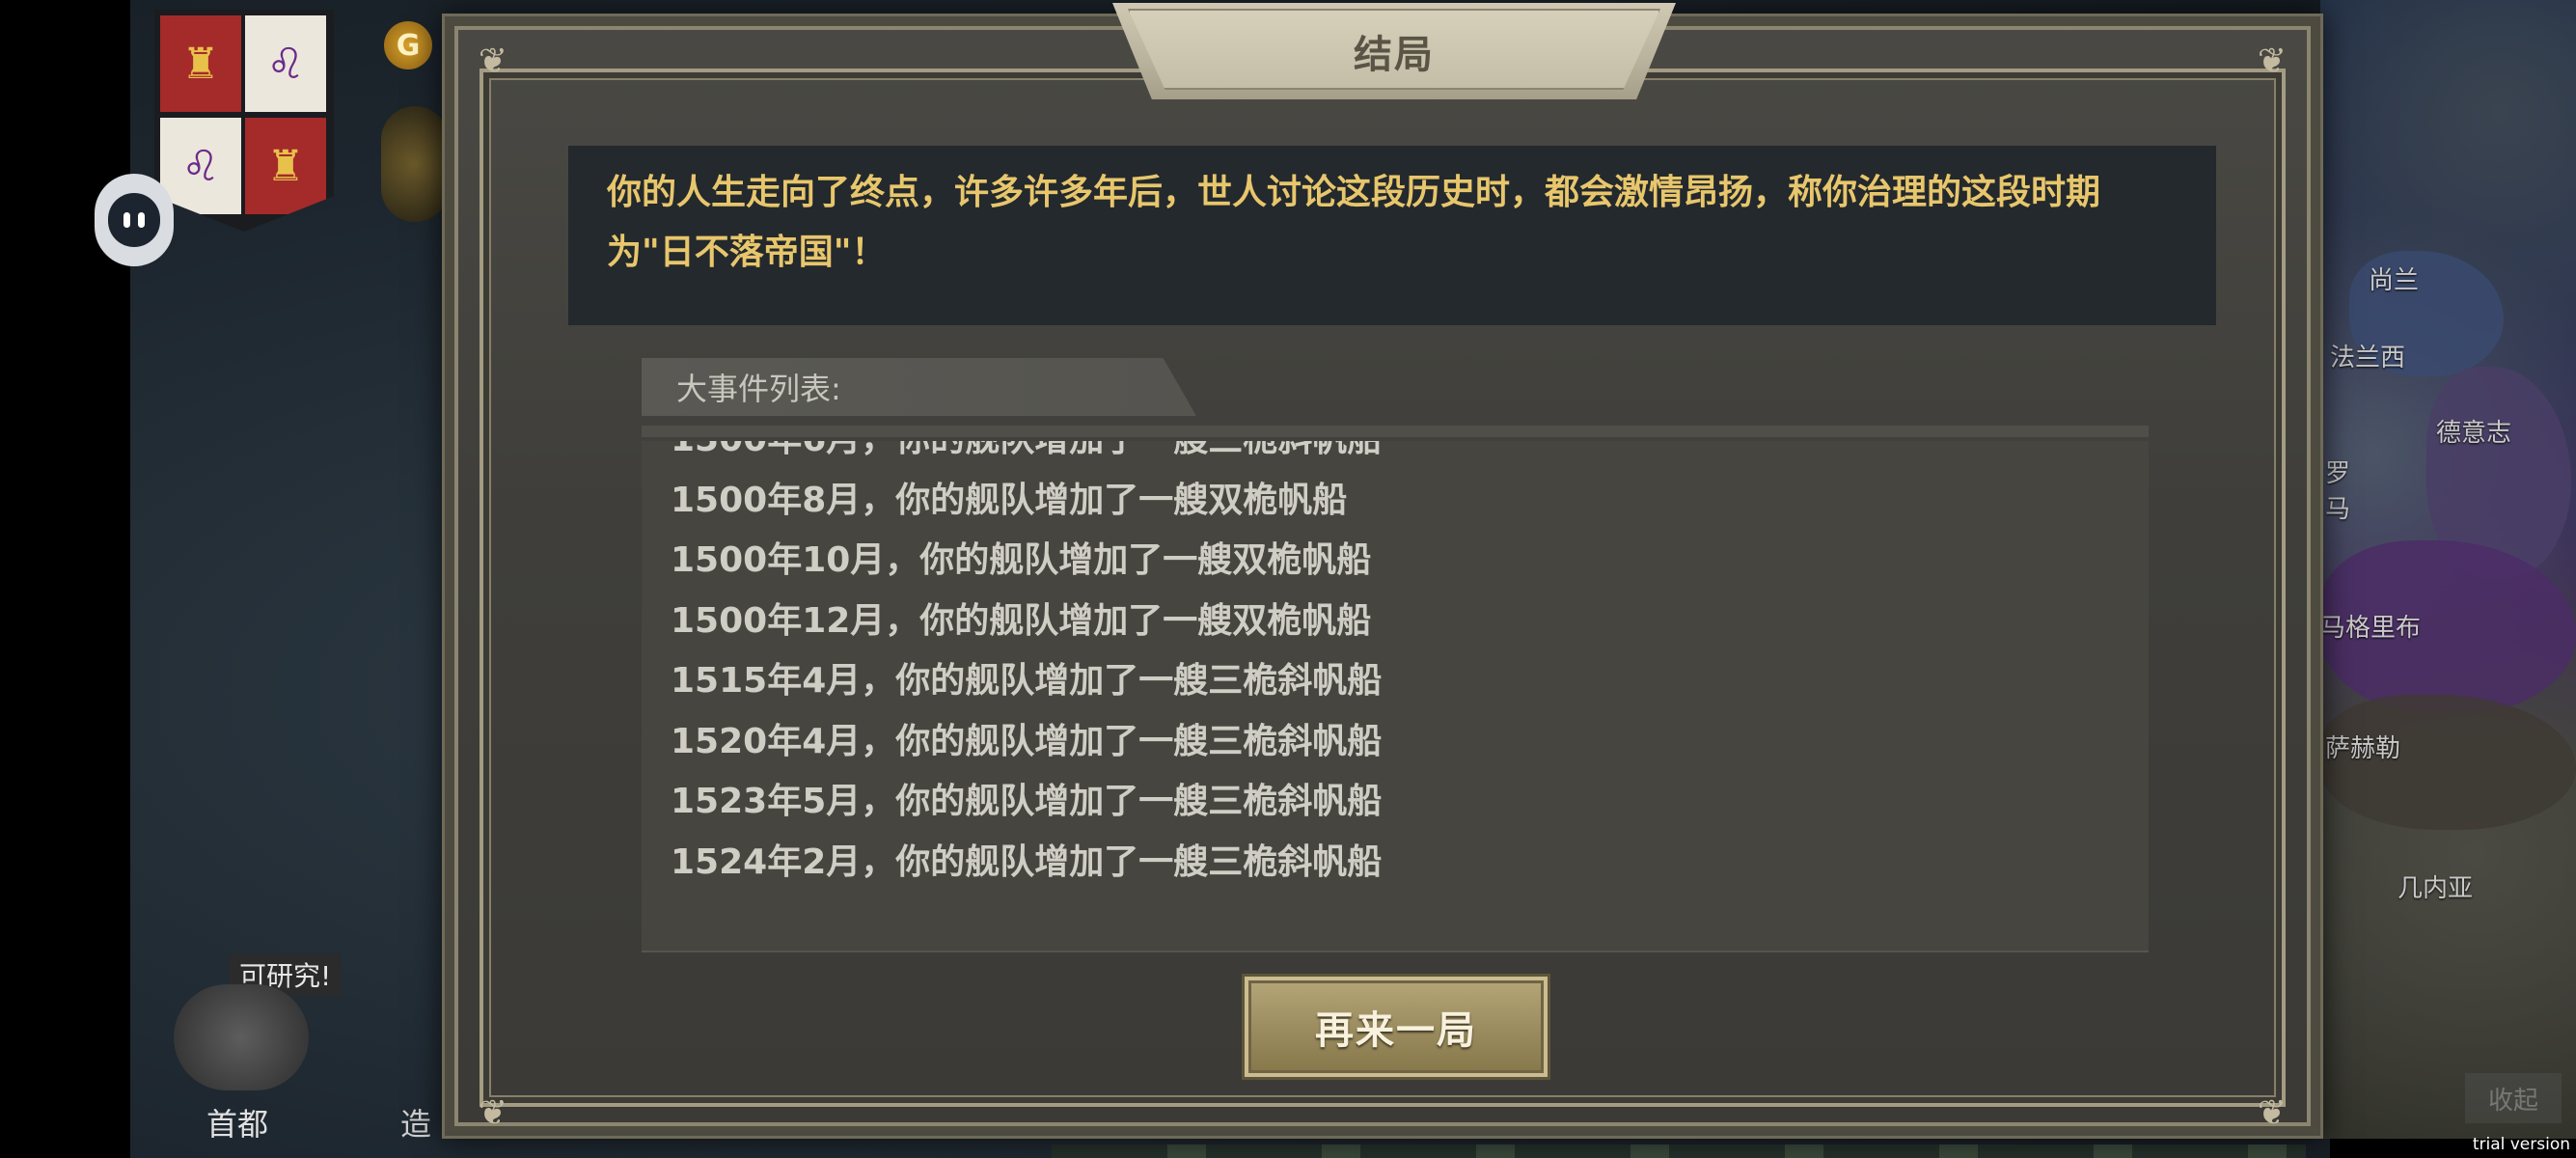  Describe the element at coordinates (2363, 748) in the screenshot. I see `map-label: 萨赫勒` at that location.